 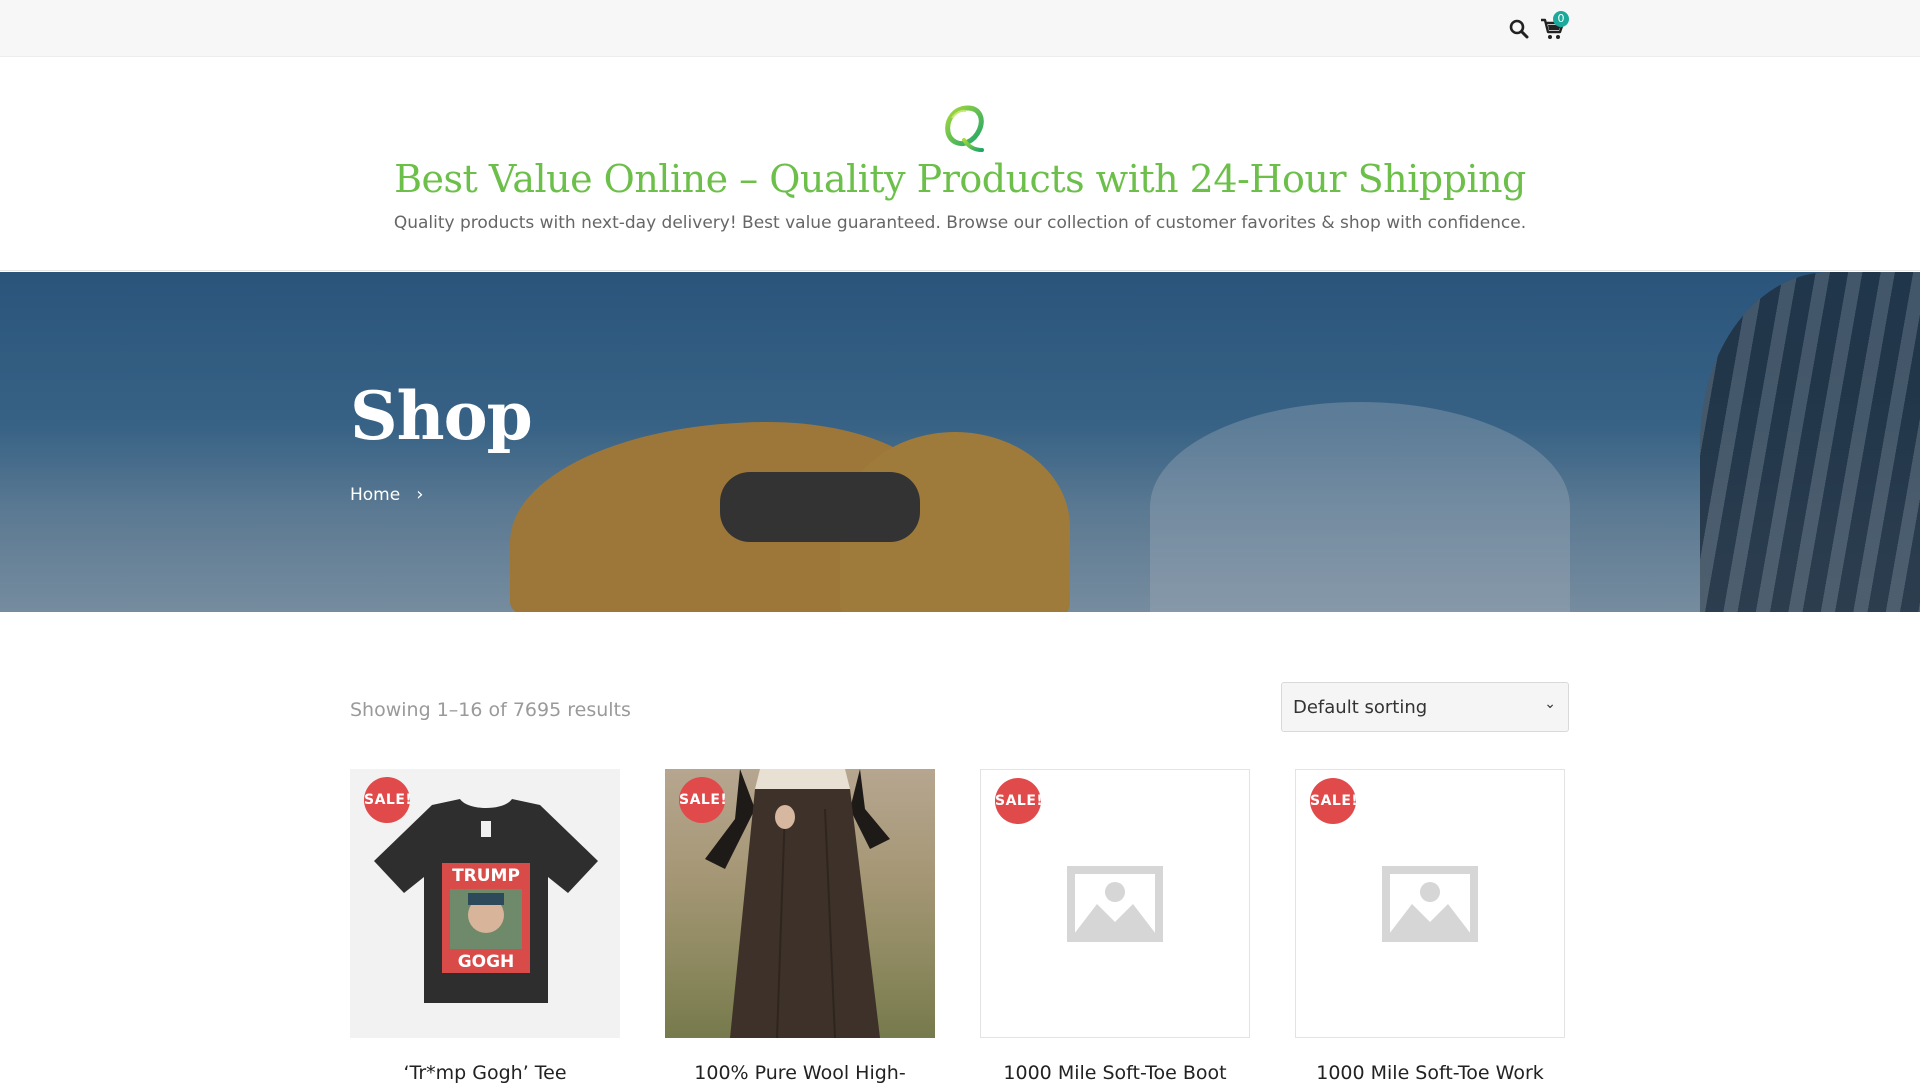 What do you see at coordinates (960, 28) in the screenshot?
I see `top-bar: 0` at bounding box center [960, 28].